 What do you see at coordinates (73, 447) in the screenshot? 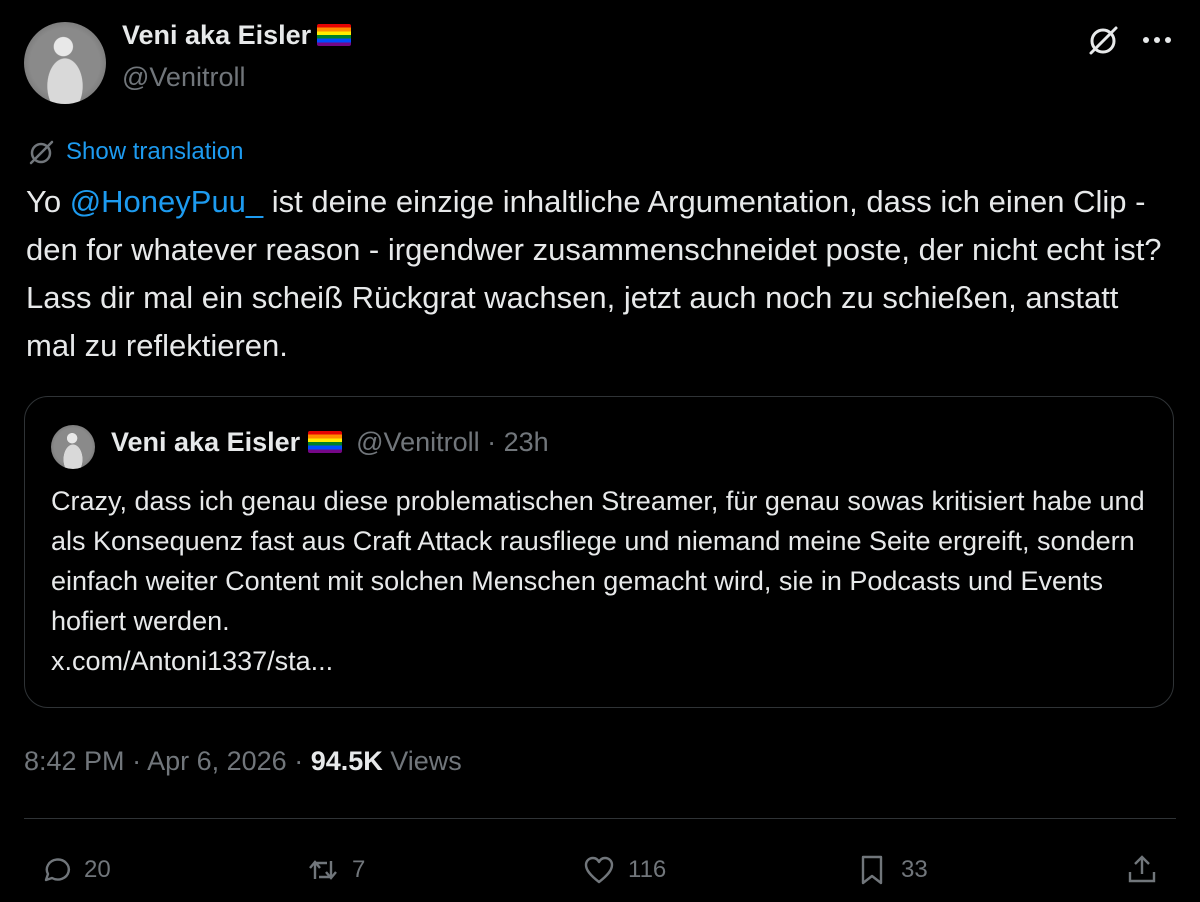
I see `quoted-author-avatar` at bounding box center [73, 447].